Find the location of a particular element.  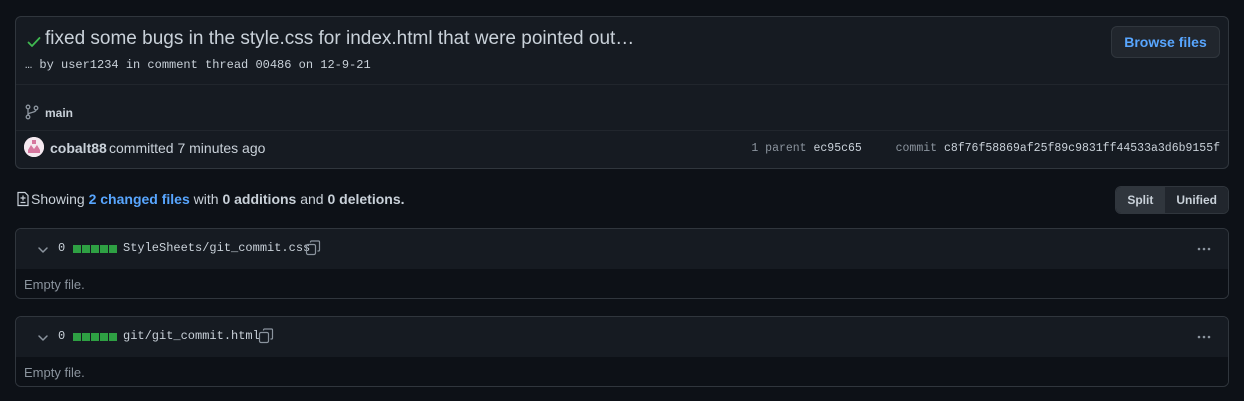

git-branch-icon is located at coordinates (32, 112).